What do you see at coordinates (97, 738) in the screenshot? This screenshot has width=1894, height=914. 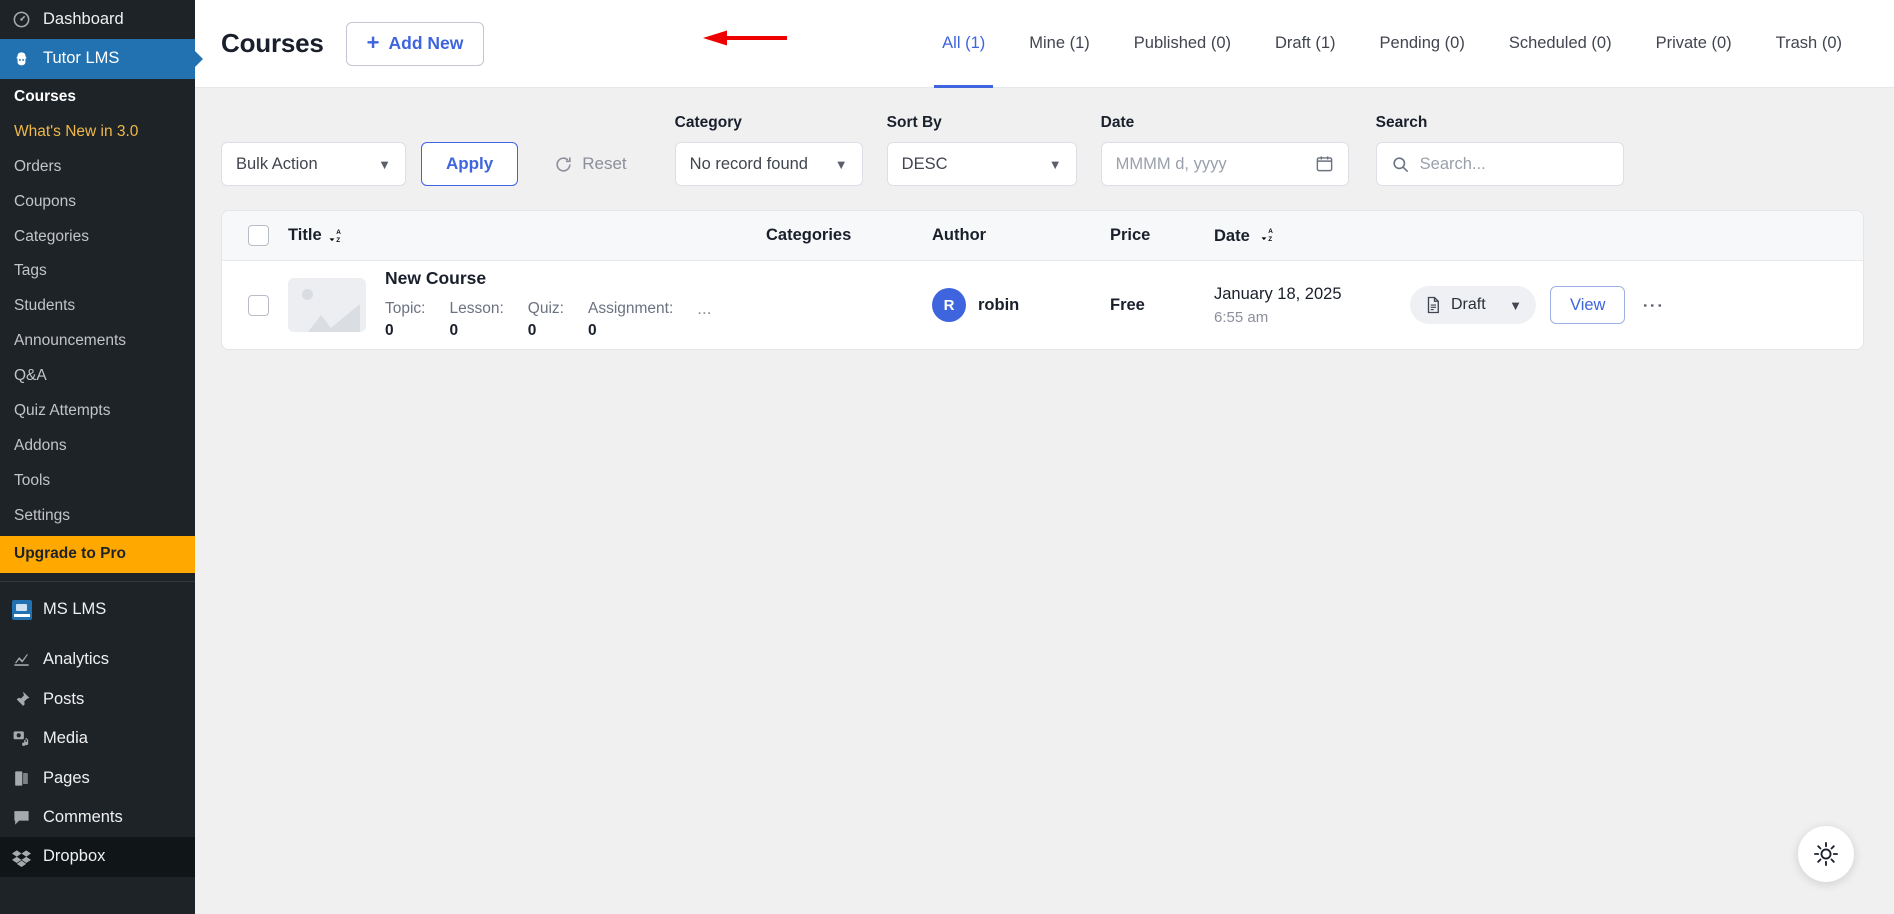 I see `sidebar-item-media: Media` at bounding box center [97, 738].